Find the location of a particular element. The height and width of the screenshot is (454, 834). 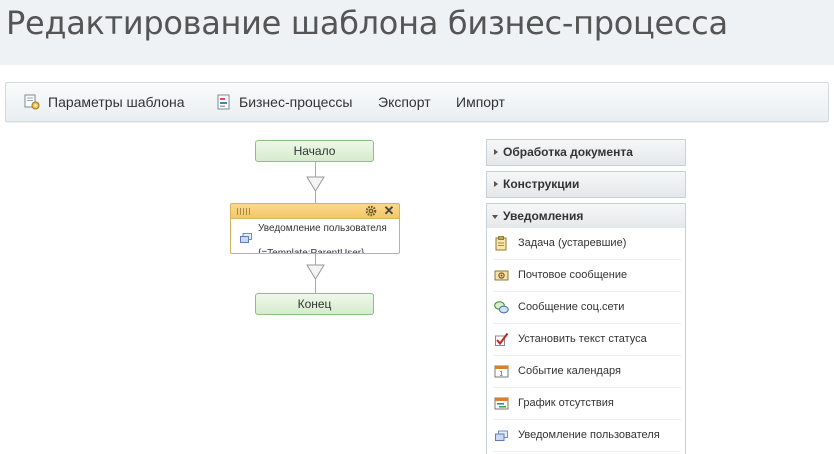

list-item-calendar-event: 1 Событие календаря is located at coordinates (587, 372).